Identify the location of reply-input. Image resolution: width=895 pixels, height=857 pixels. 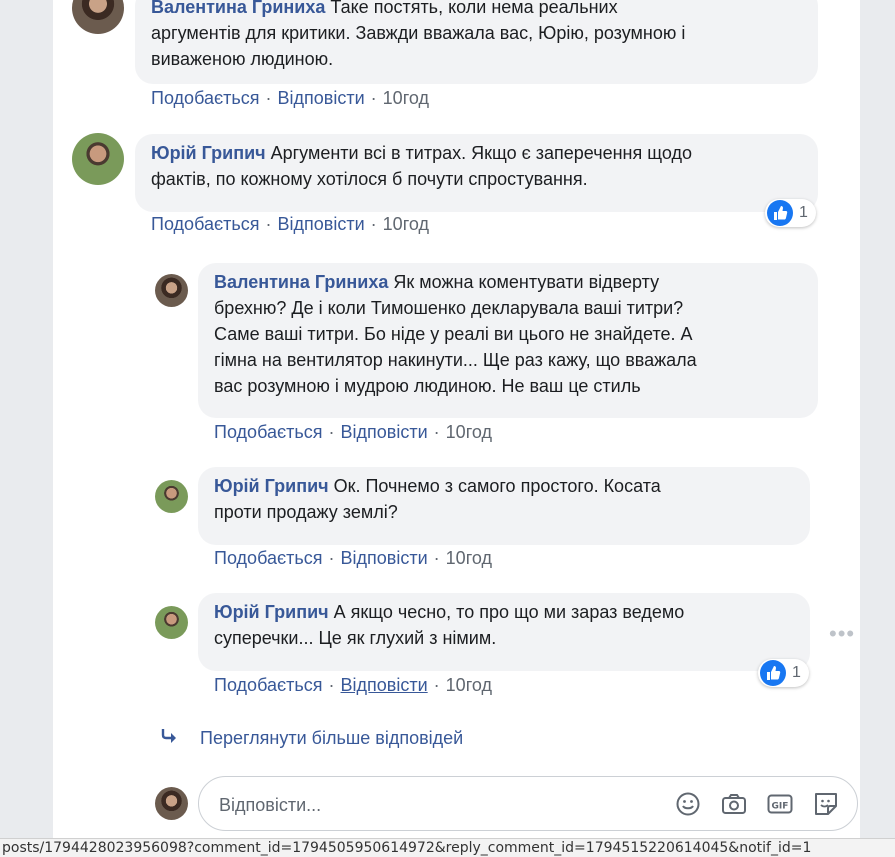
(429, 805).